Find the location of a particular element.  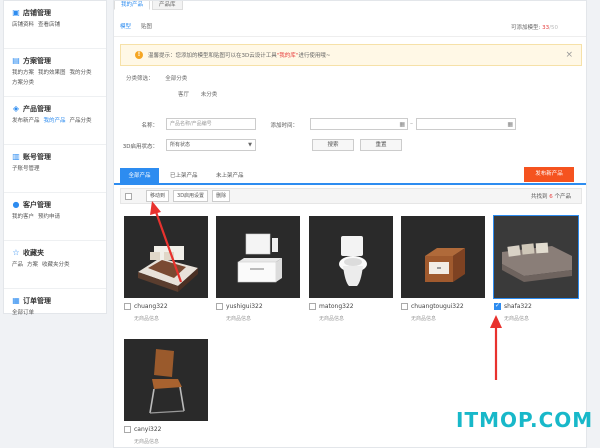

product-card: shafa322 无商品信息 is located at coordinates (536, 271).